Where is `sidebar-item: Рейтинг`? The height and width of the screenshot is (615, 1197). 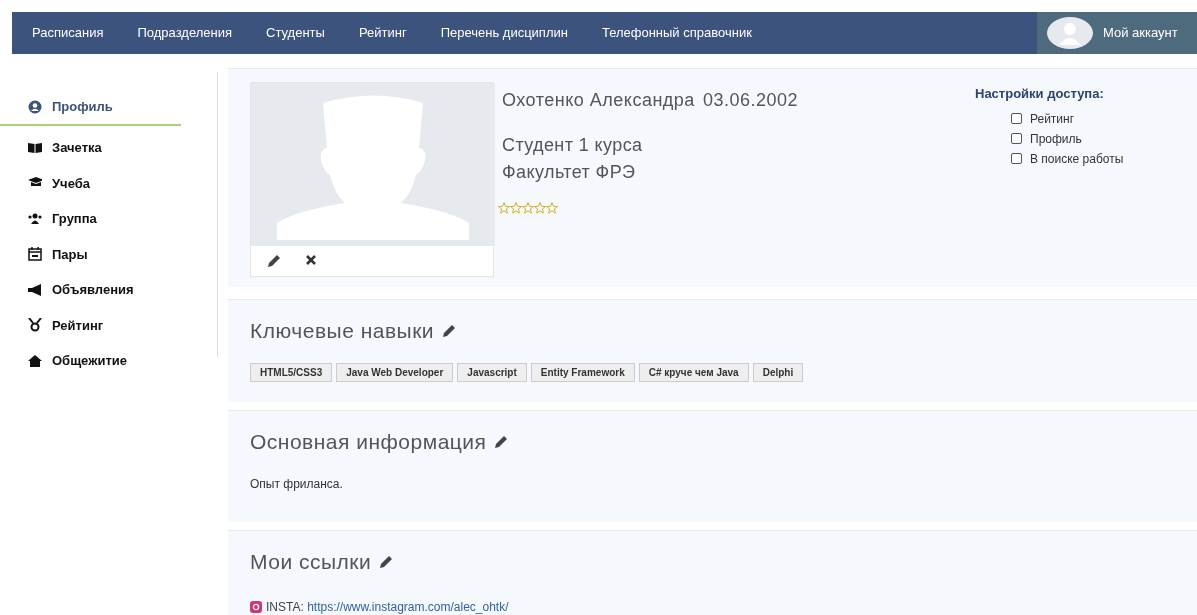
sidebar-item: Рейтинг is located at coordinates (108, 325).